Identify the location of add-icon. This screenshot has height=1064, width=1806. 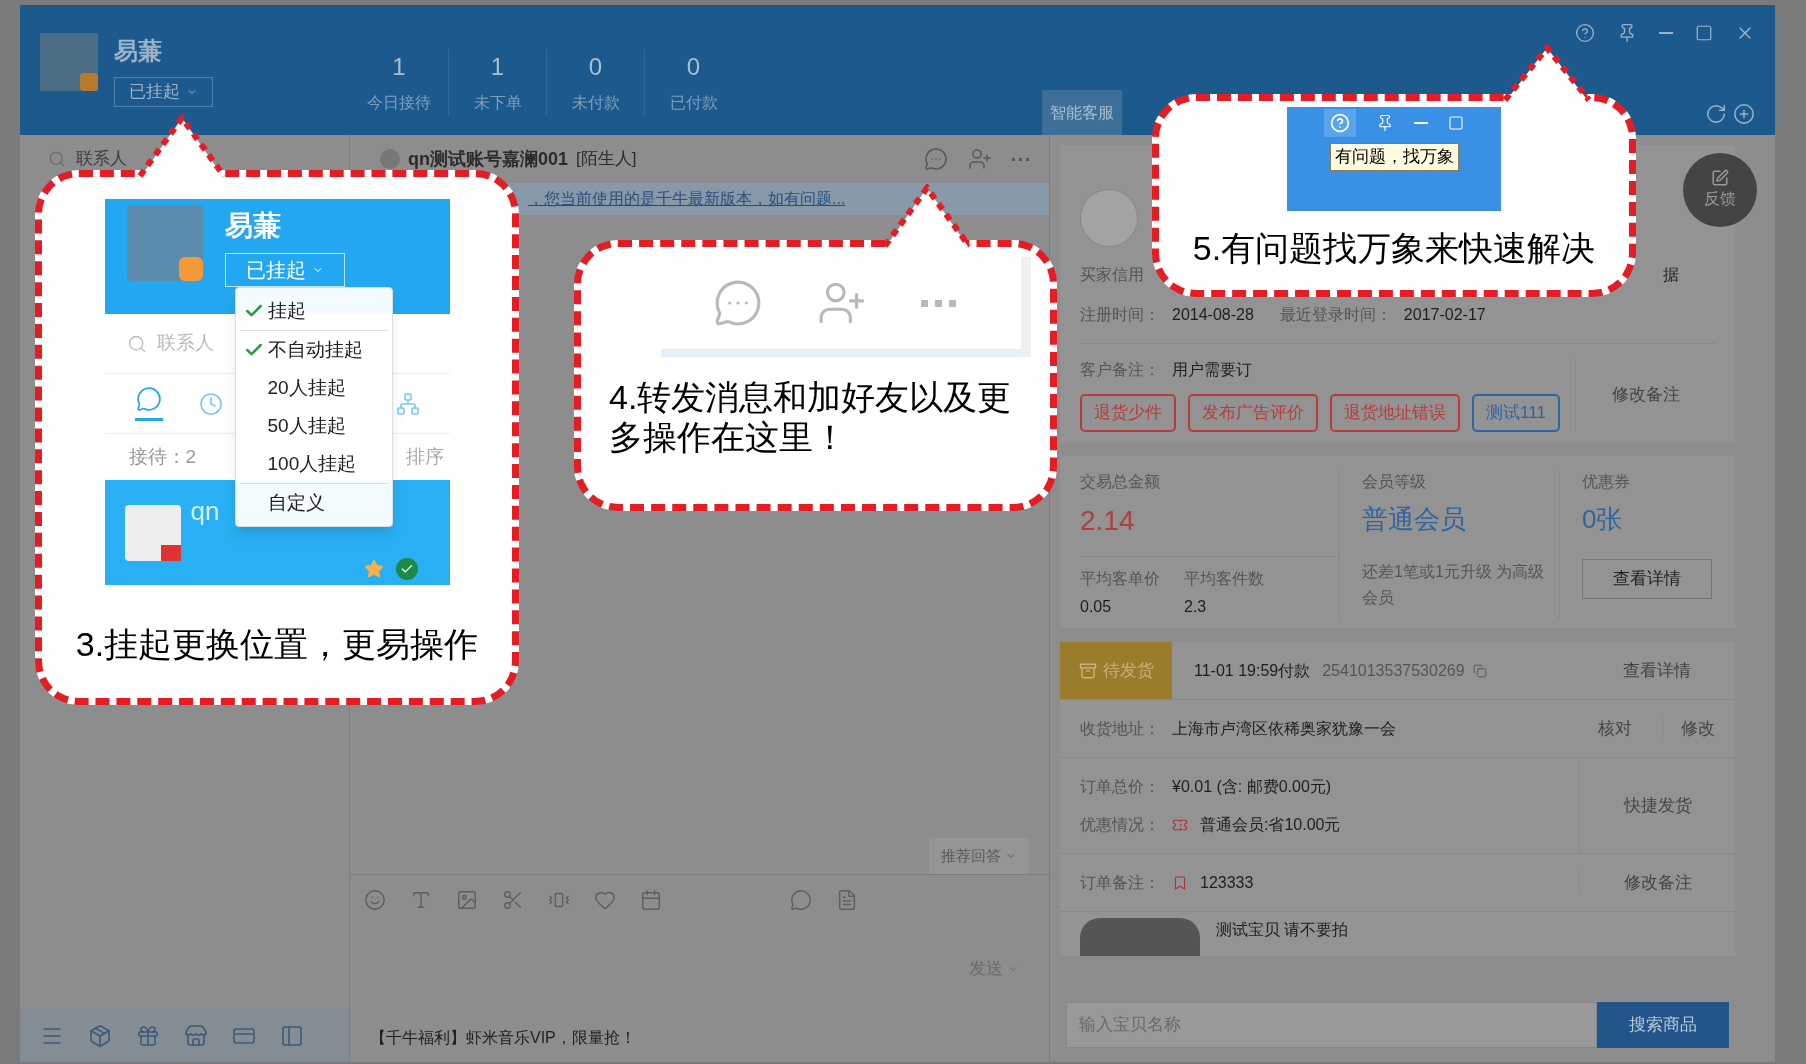
(1744, 114).